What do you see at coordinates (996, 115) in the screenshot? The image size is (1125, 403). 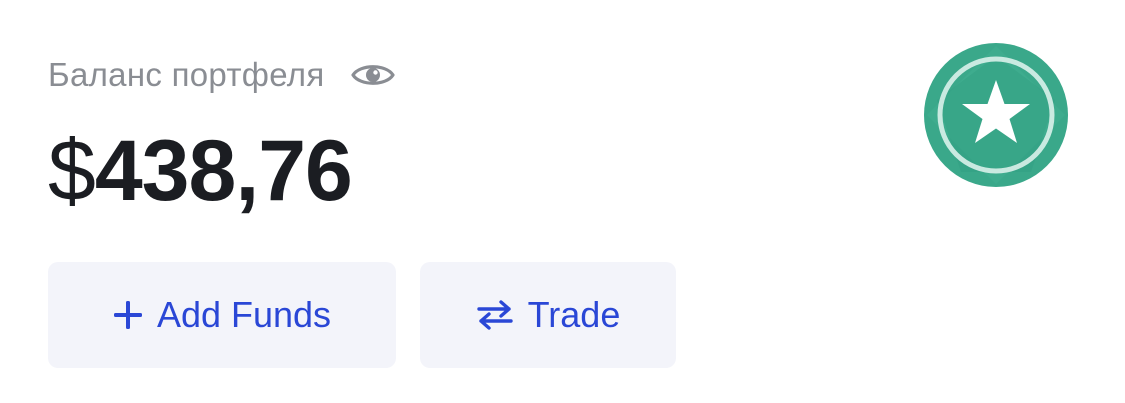 I see `star-badge-icon` at bounding box center [996, 115].